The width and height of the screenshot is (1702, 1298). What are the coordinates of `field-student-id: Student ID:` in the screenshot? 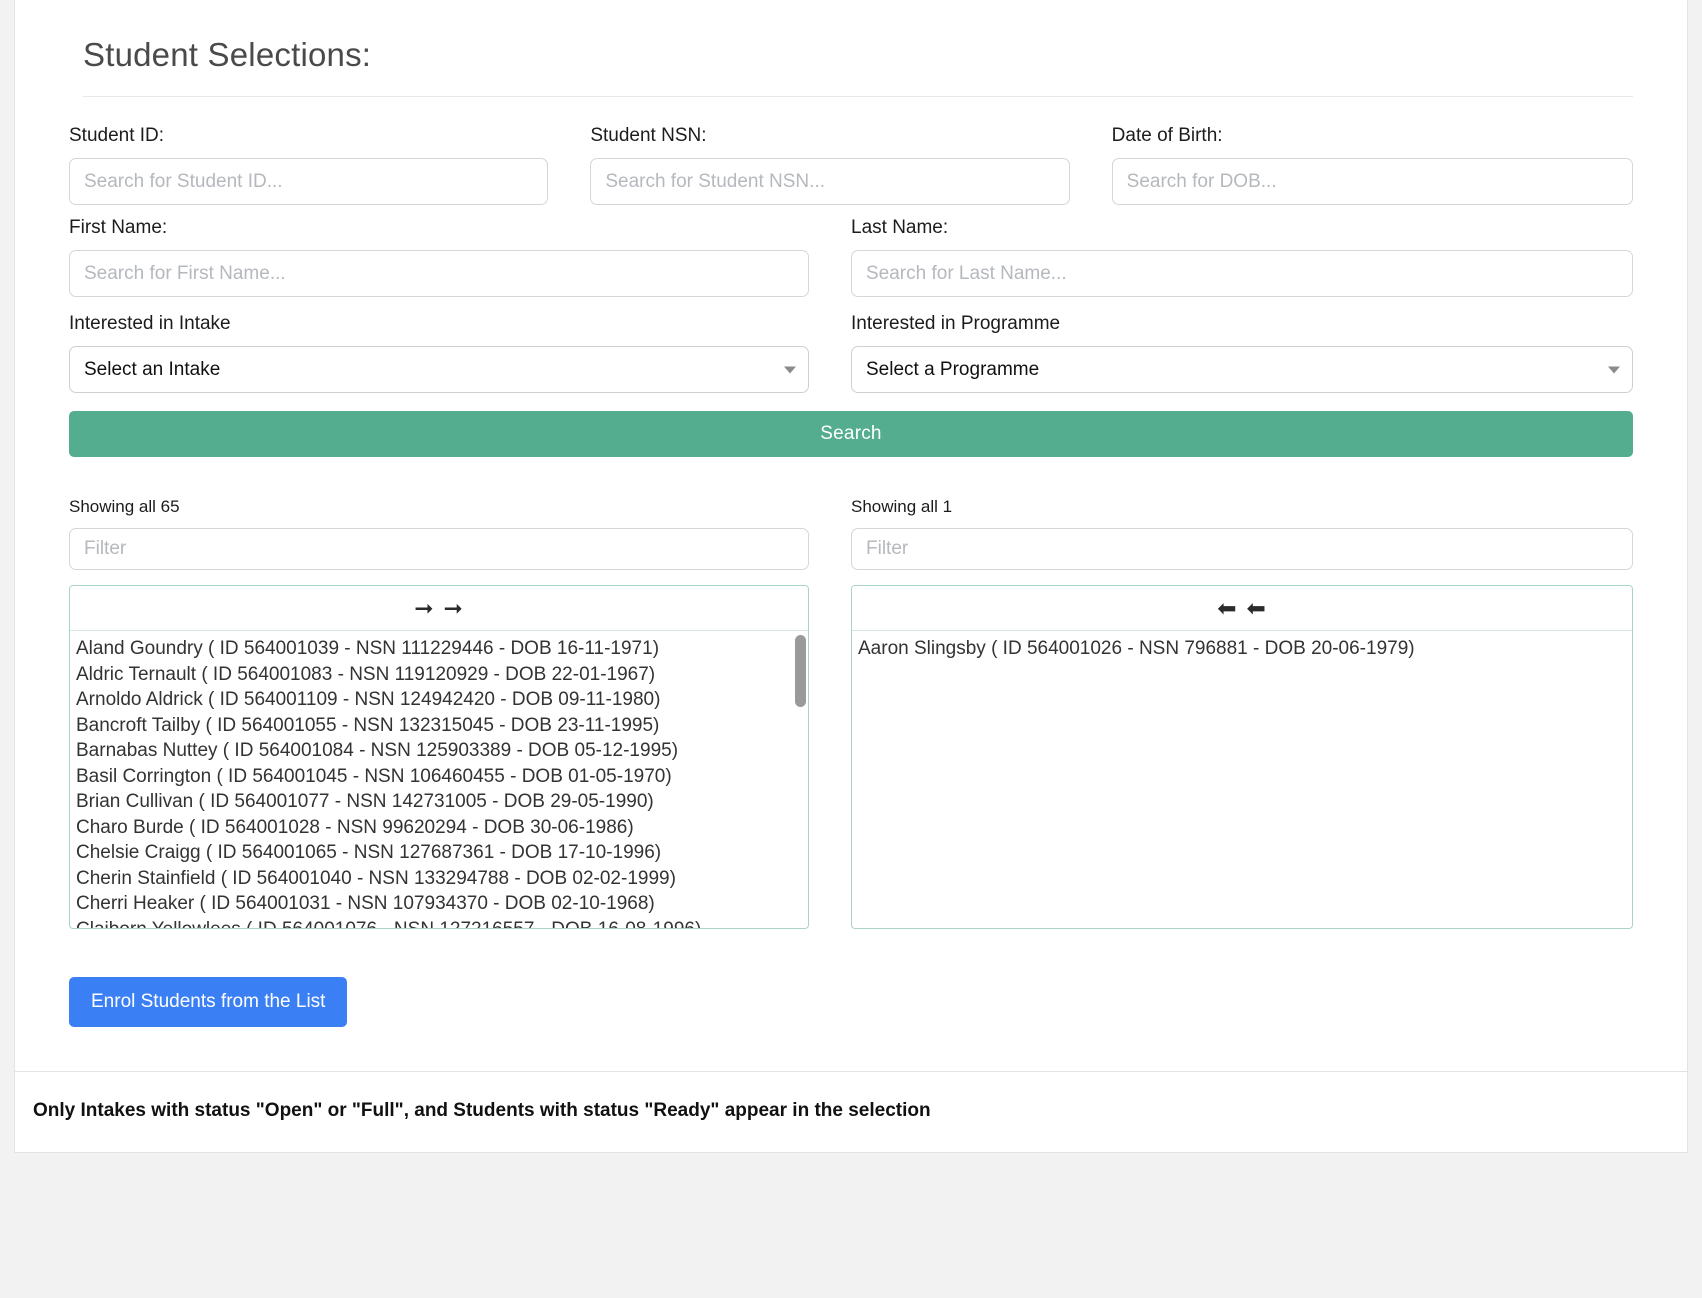 It's located at (329, 165).